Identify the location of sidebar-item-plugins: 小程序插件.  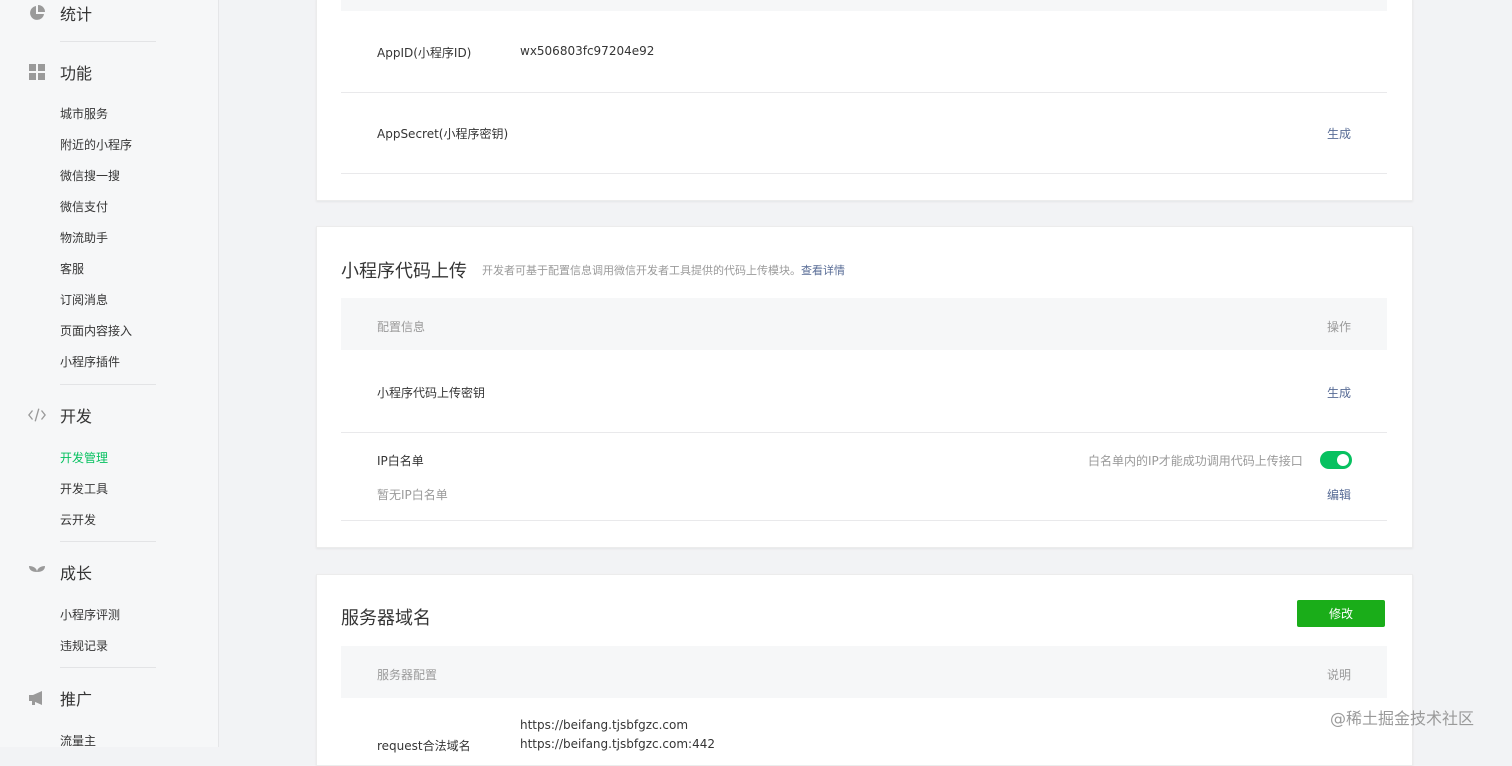
(90, 362).